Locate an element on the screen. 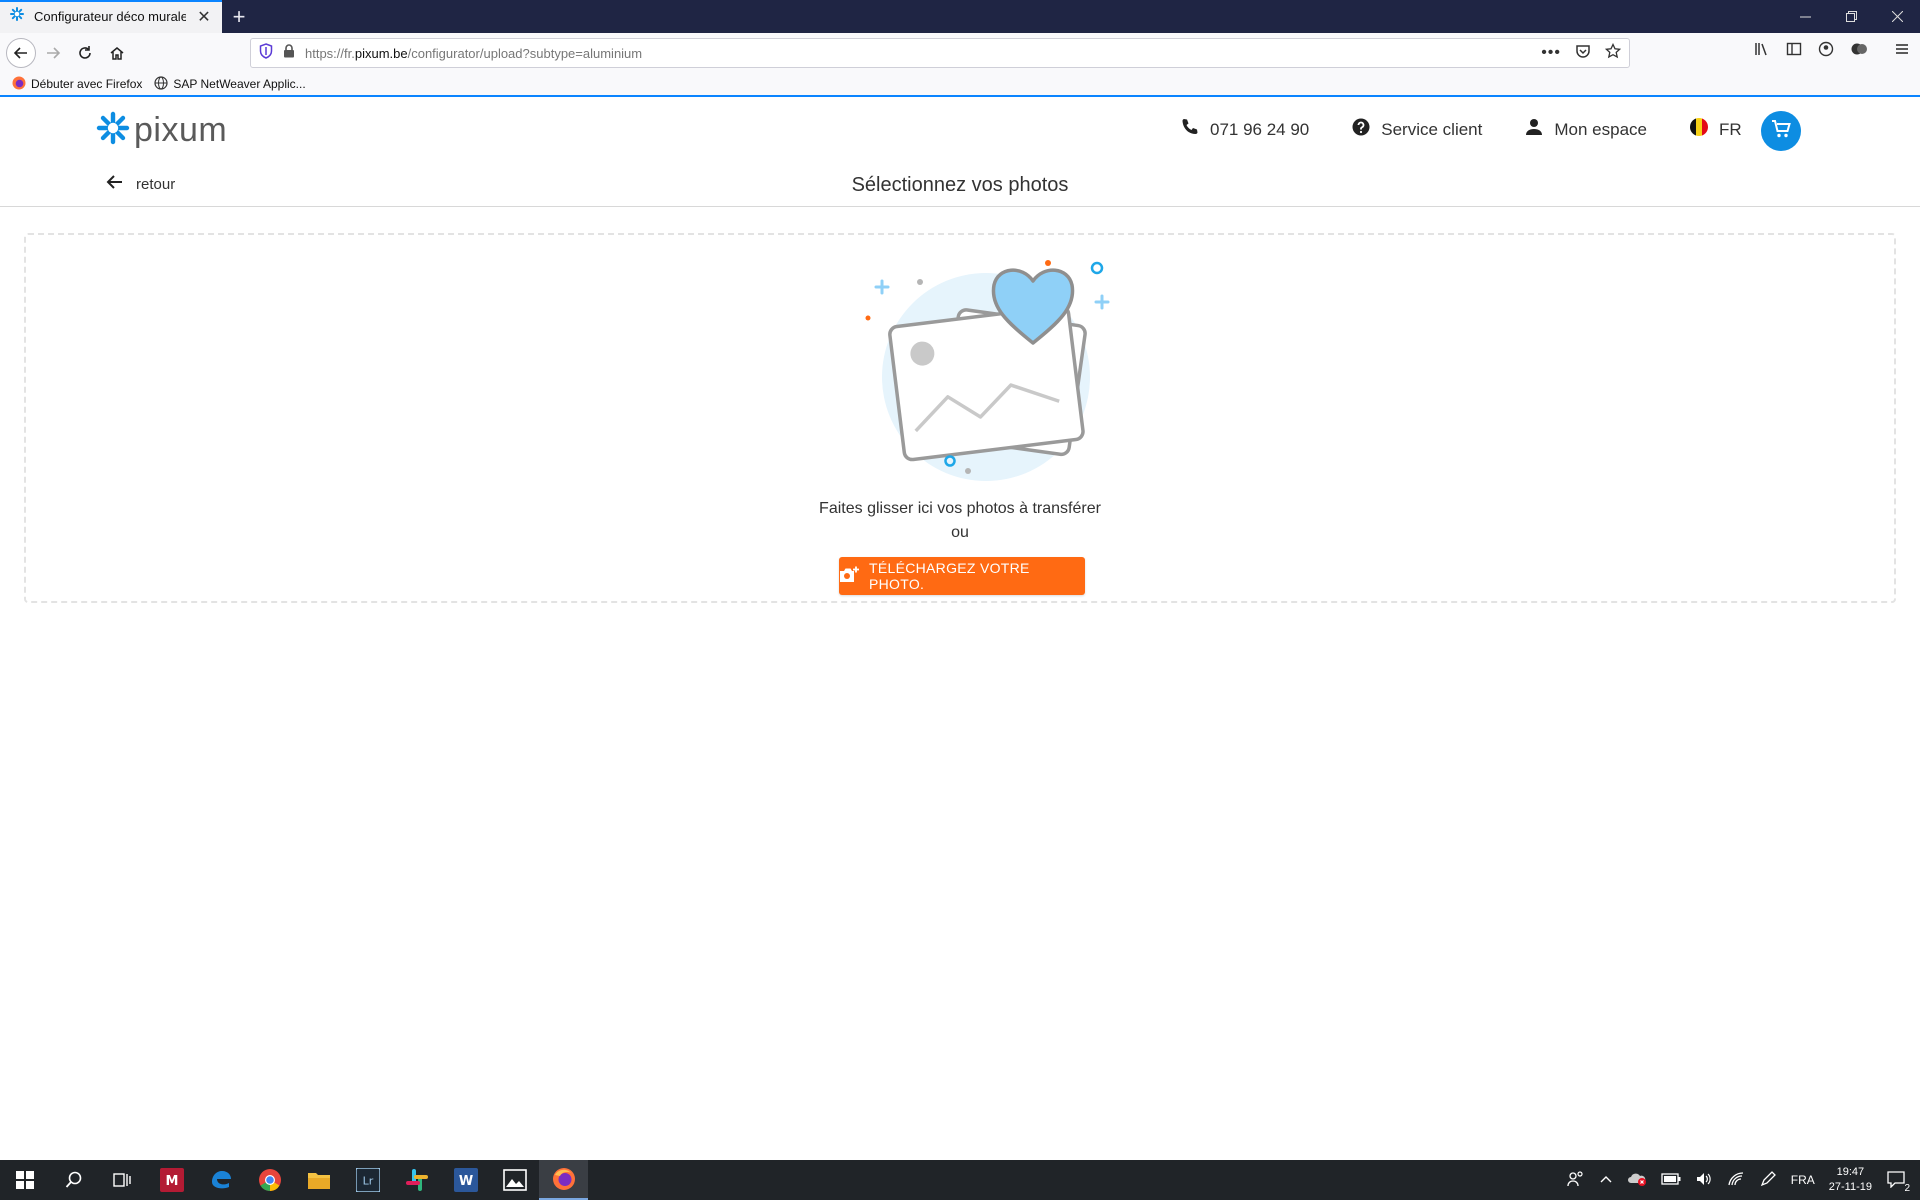 This screenshot has height=1200, width=1920. svg-text: M is located at coordinates (171, 1181).